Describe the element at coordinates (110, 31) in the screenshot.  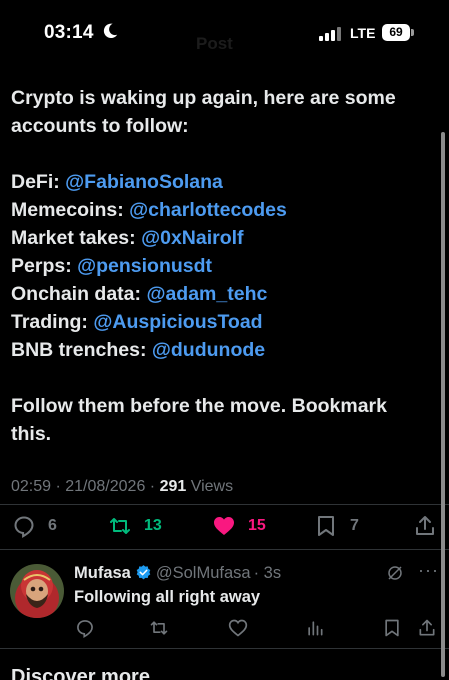
I see `moon-icon` at that location.